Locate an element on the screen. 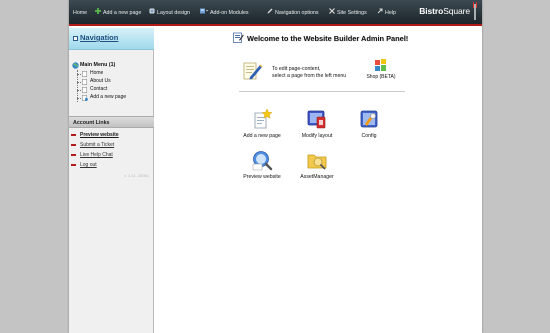 The image size is (550, 333). shop-blocks-icon is located at coordinates (380, 65).